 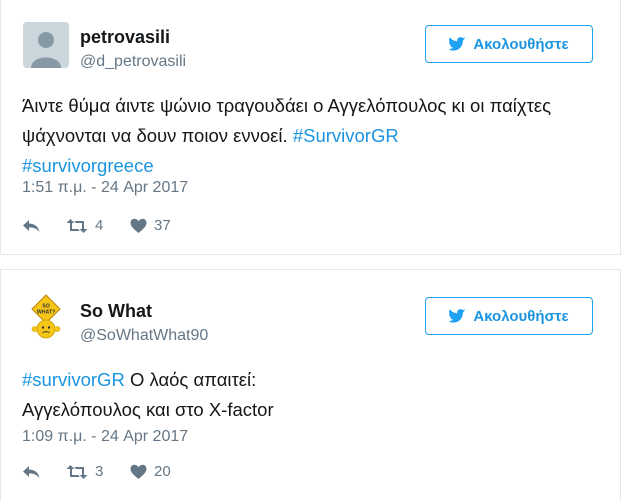 I want to click on avatar, so click(x=46, y=45).